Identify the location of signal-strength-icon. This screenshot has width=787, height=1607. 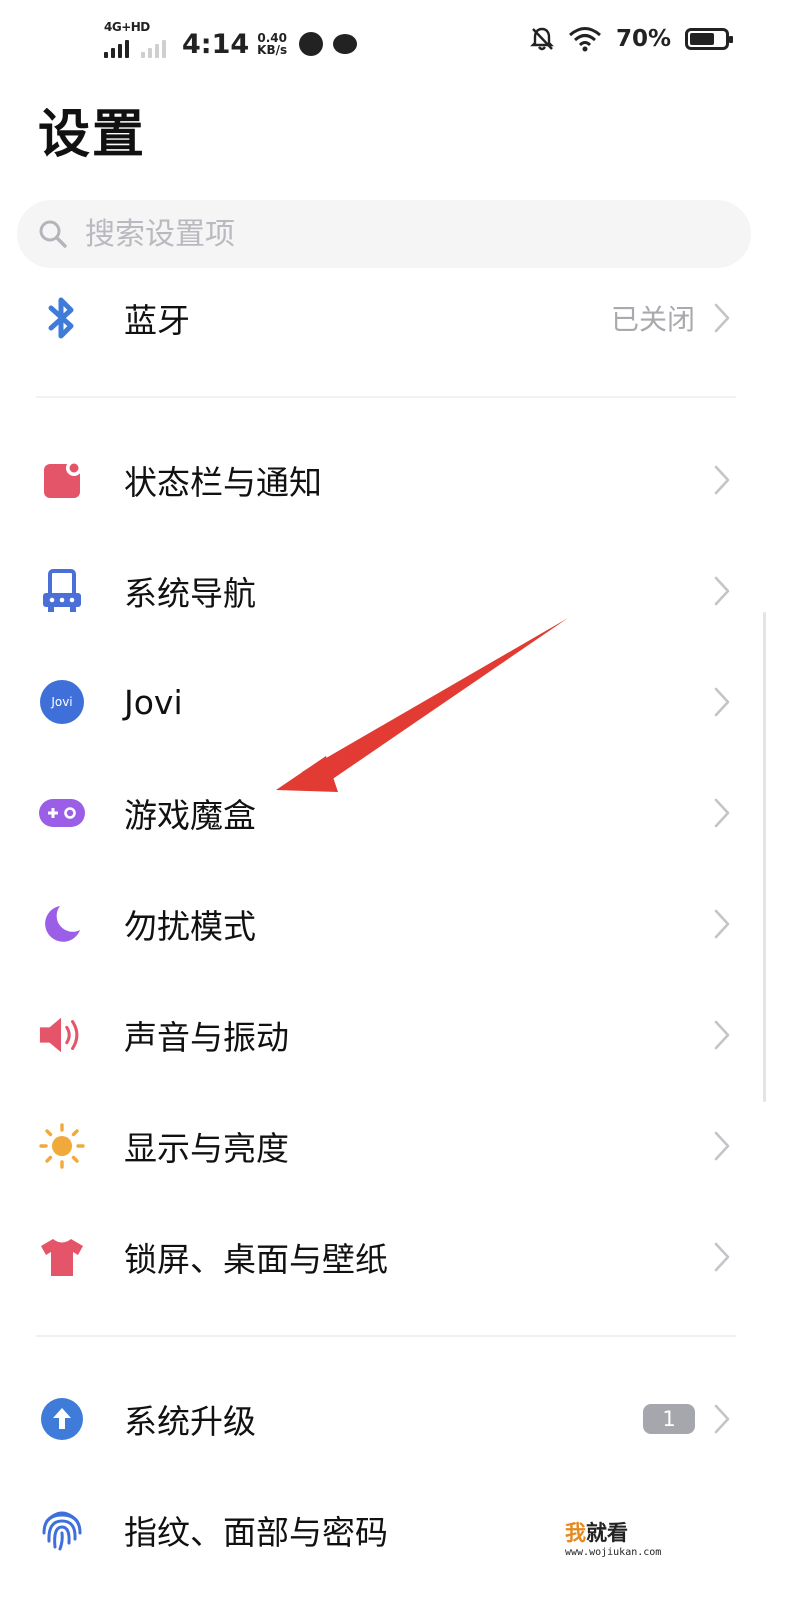
(116, 47).